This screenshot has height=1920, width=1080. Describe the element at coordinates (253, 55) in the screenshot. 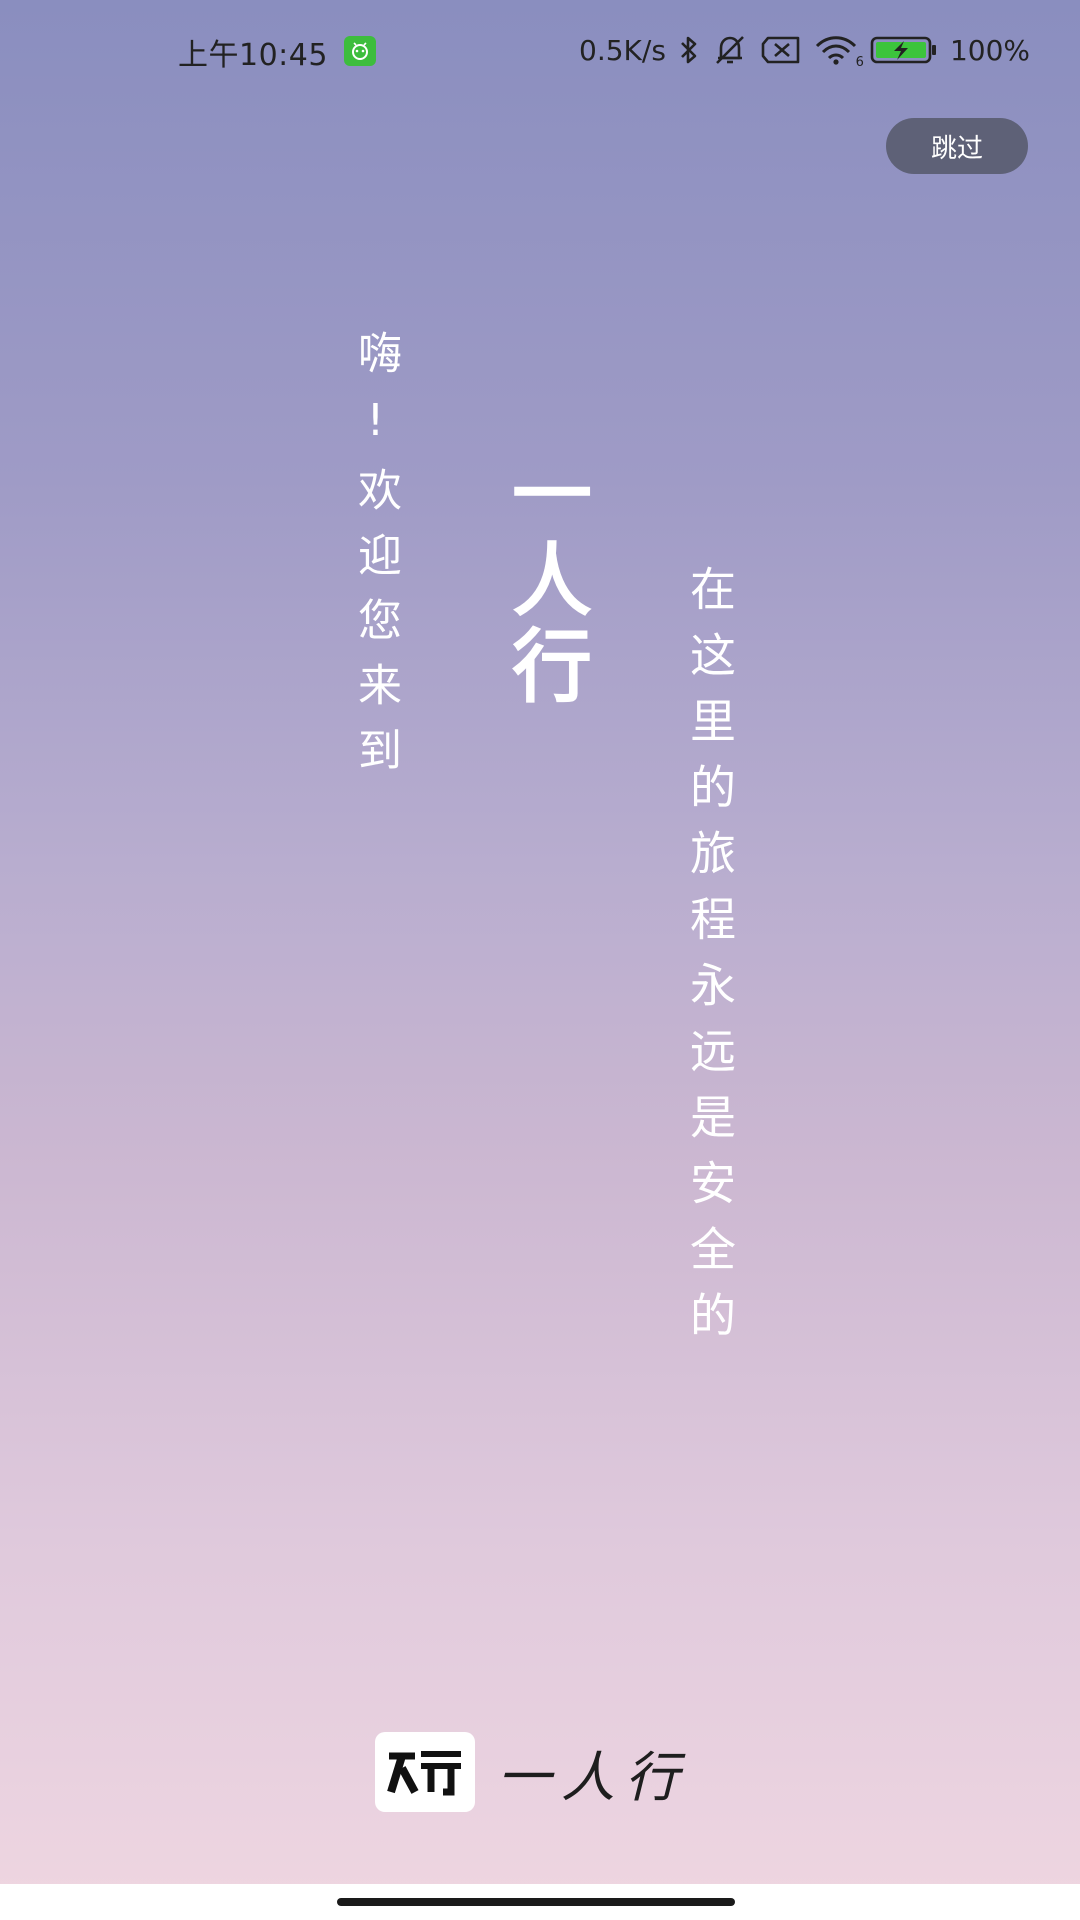

I see `status-time: 上午10:45` at that location.